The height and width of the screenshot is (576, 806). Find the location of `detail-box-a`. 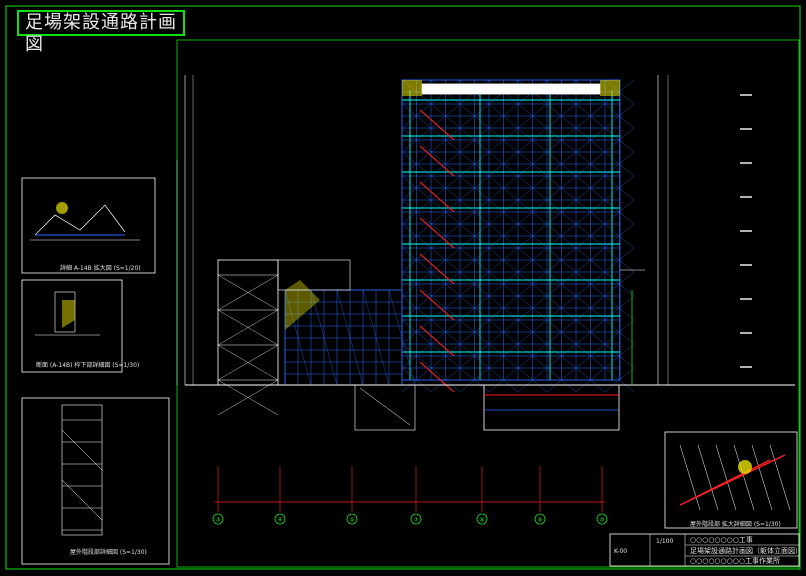

detail-box-a is located at coordinates (88, 225).